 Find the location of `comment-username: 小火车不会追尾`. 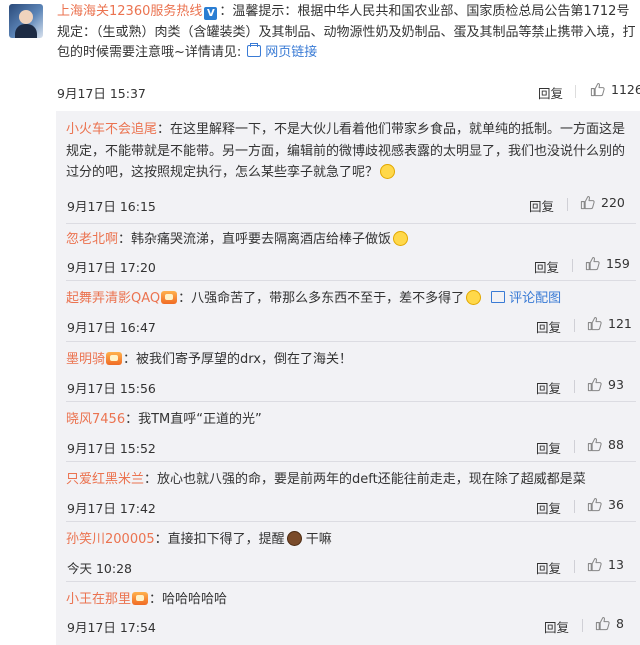

comment-username: 小火车不会追尾 is located at coordinates (111, 129).